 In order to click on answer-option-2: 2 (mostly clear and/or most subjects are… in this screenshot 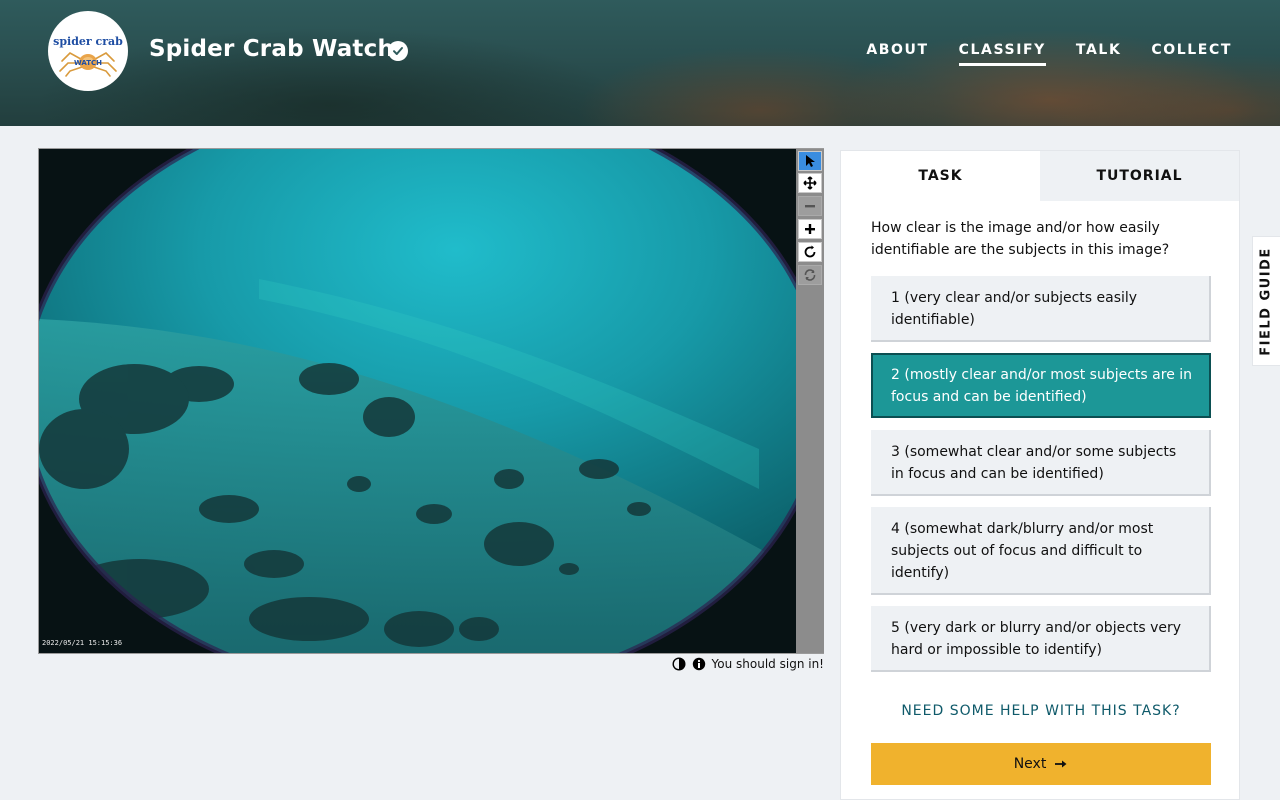, I will do `click(1041, 385)`.